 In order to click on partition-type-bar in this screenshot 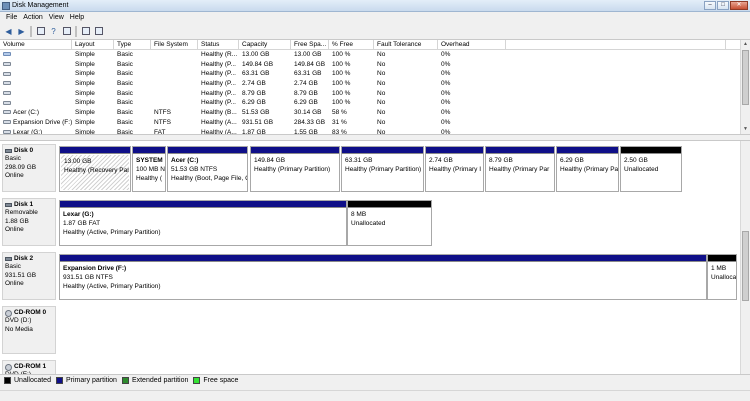, I will do `click(722, 258)`.